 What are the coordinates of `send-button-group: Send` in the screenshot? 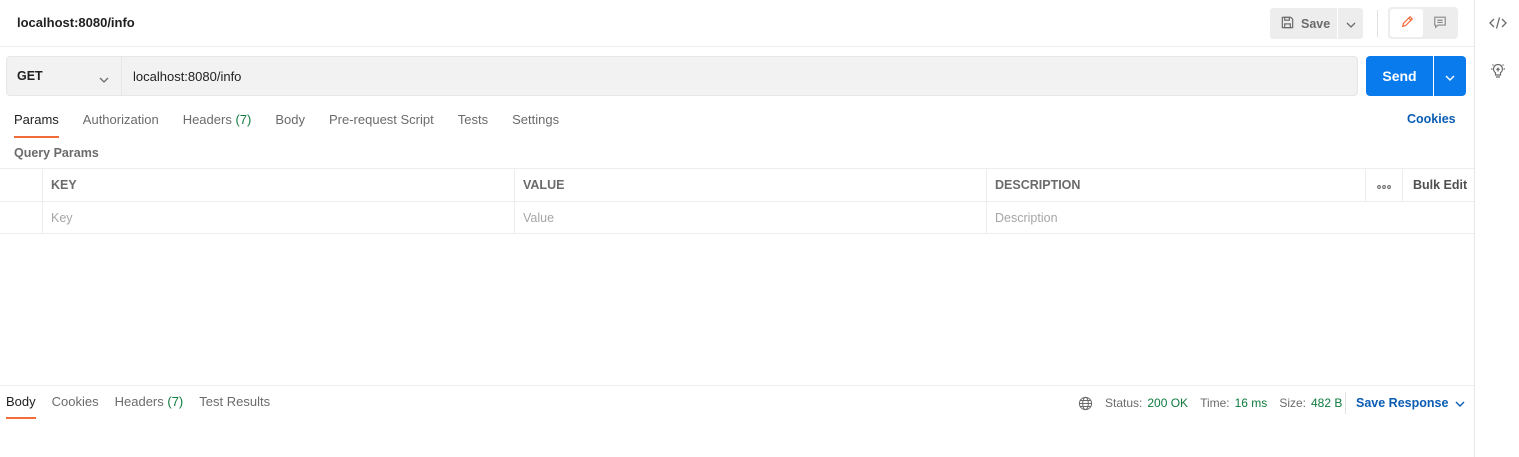 It's located at (1416, 76).